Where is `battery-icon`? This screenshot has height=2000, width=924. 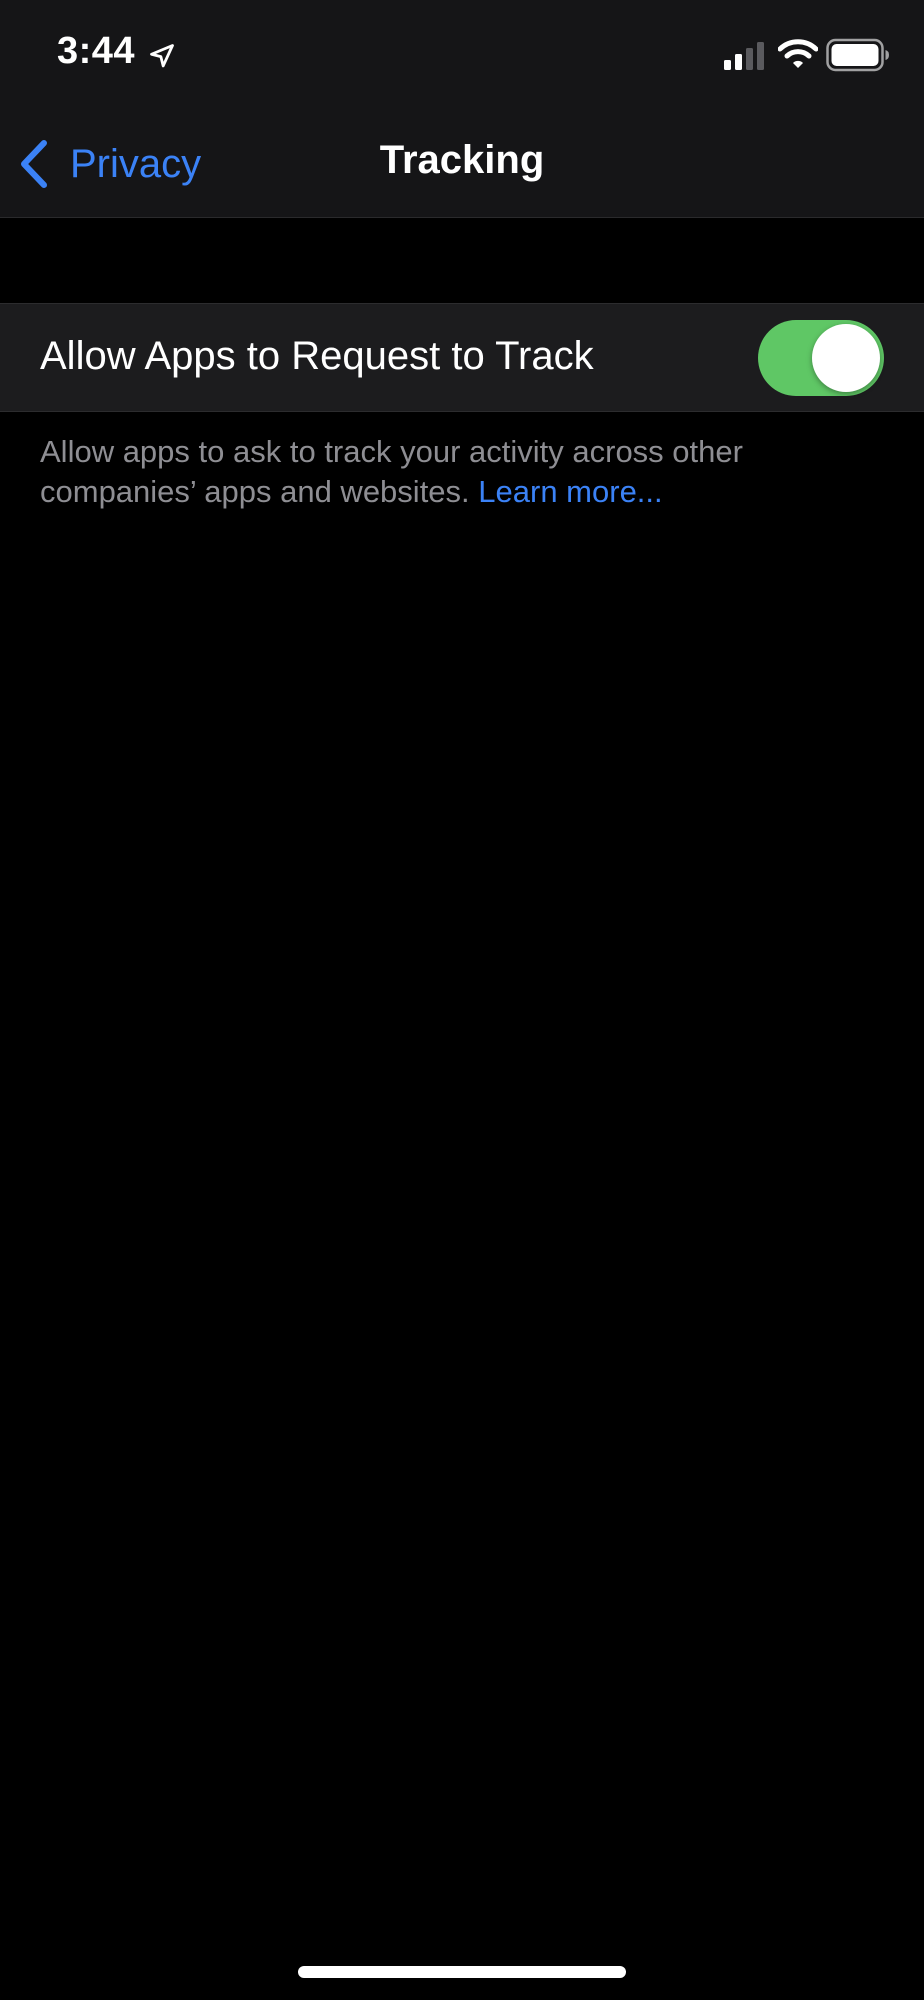 battery-icon is located at coordinates (857, 55).